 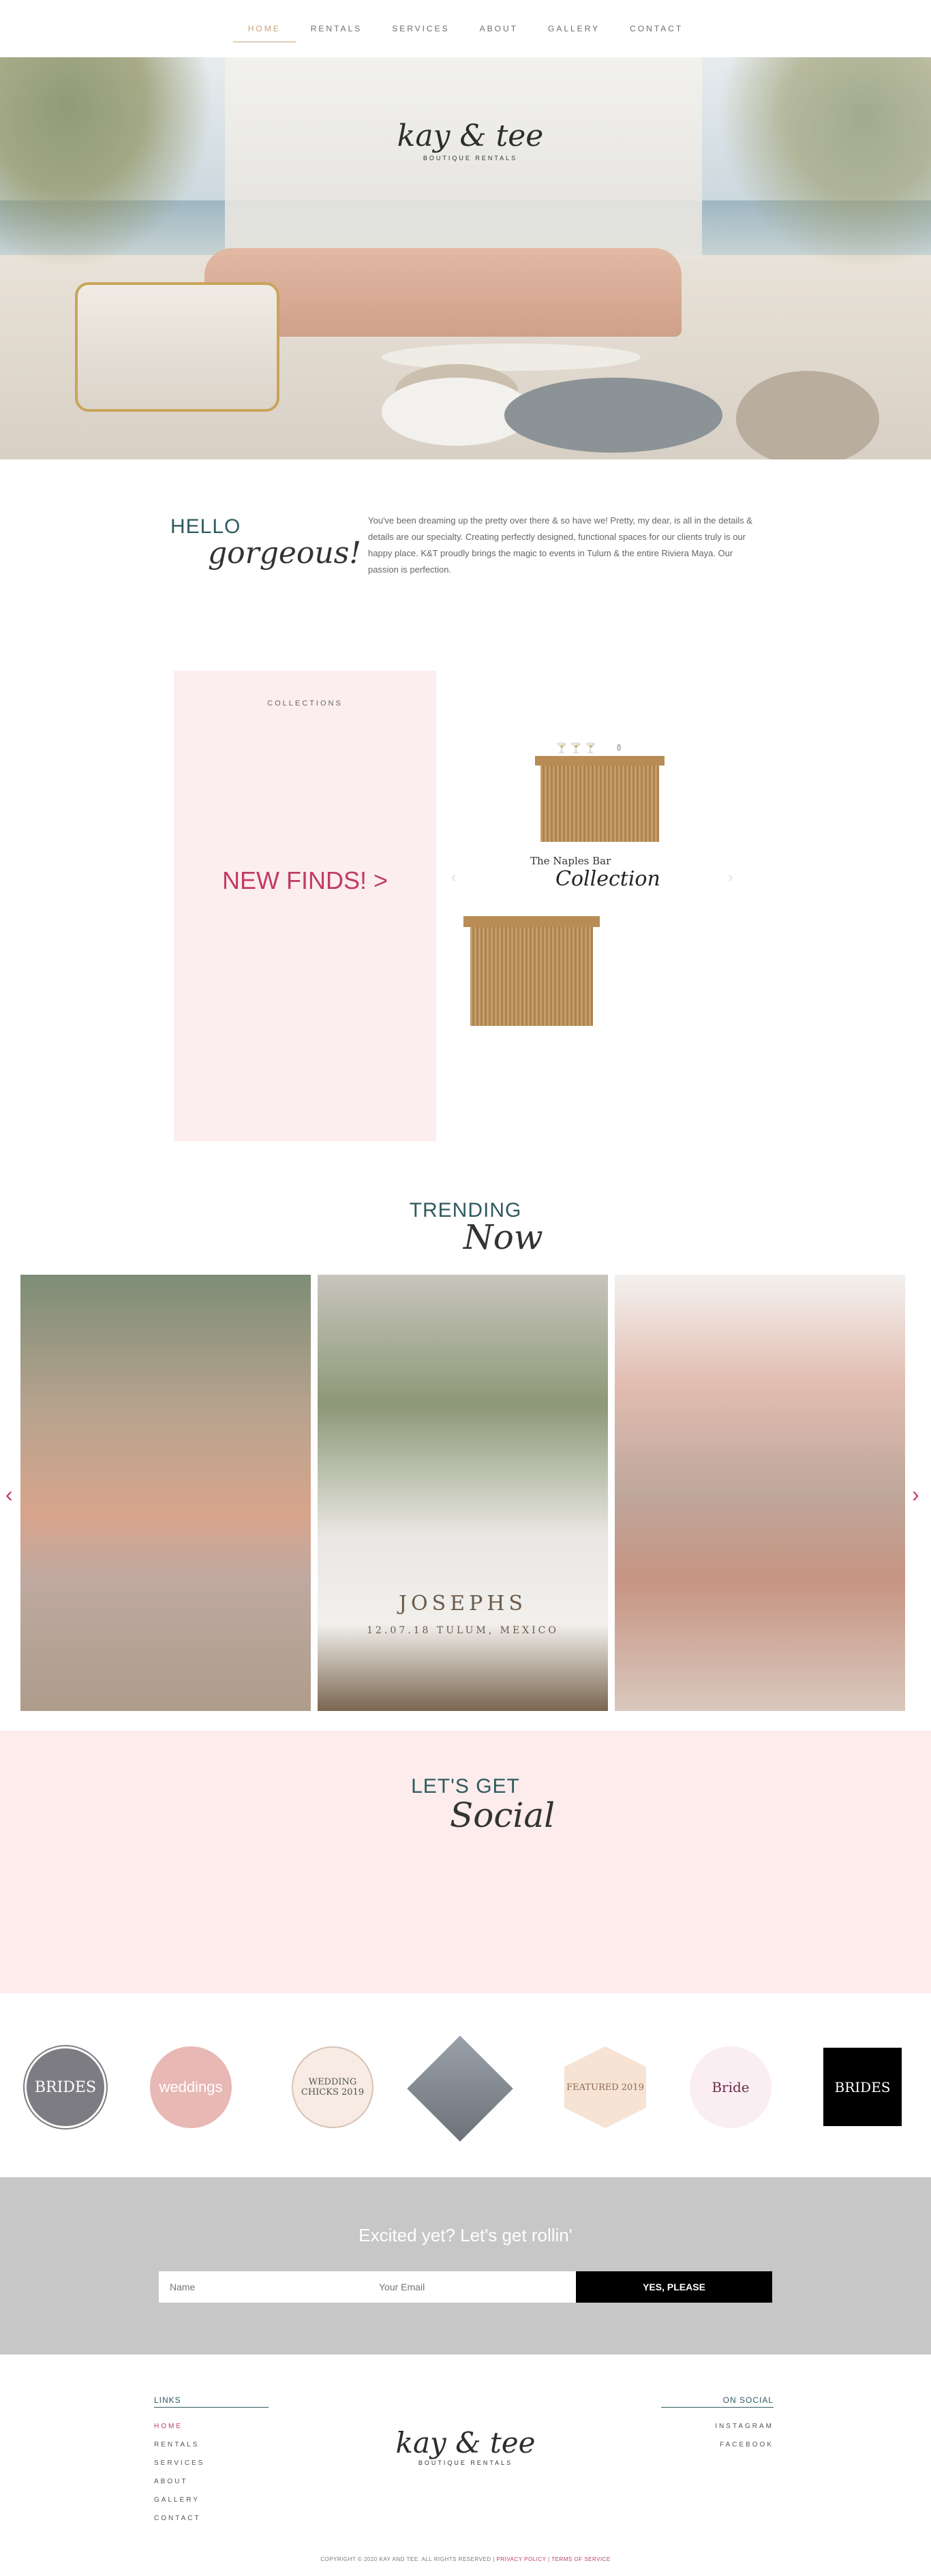 What do you see at coordinates (179, 2468) in the screenshot?
I see `footer-link-services: SERVICES` at bounding box center [179, 2468].